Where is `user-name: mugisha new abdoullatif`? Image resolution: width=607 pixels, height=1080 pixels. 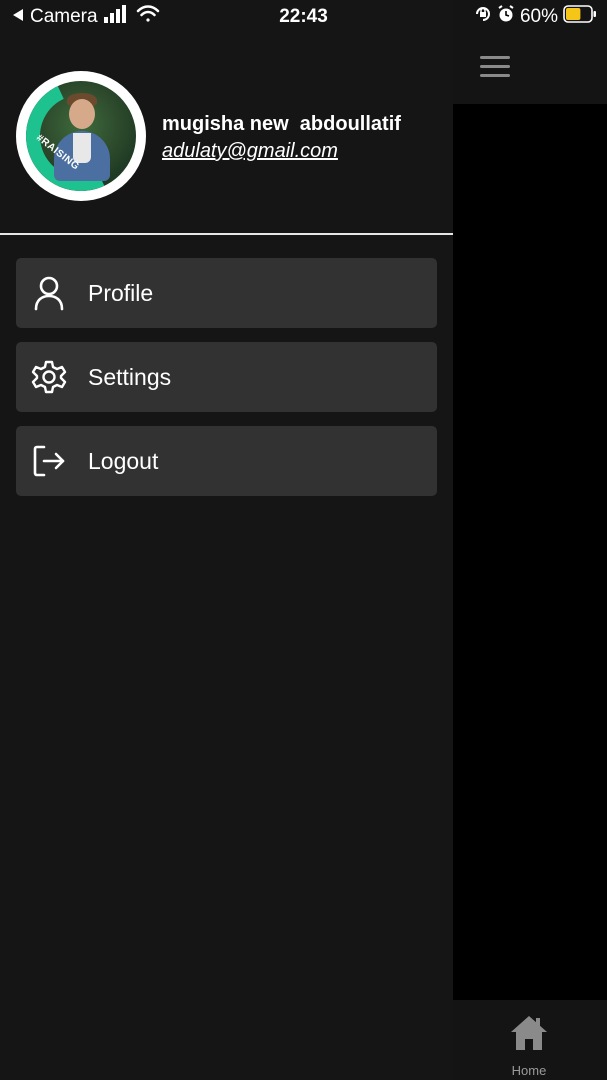 user-name: mugisha new abdoullatif is located at coordinates (281, 124).